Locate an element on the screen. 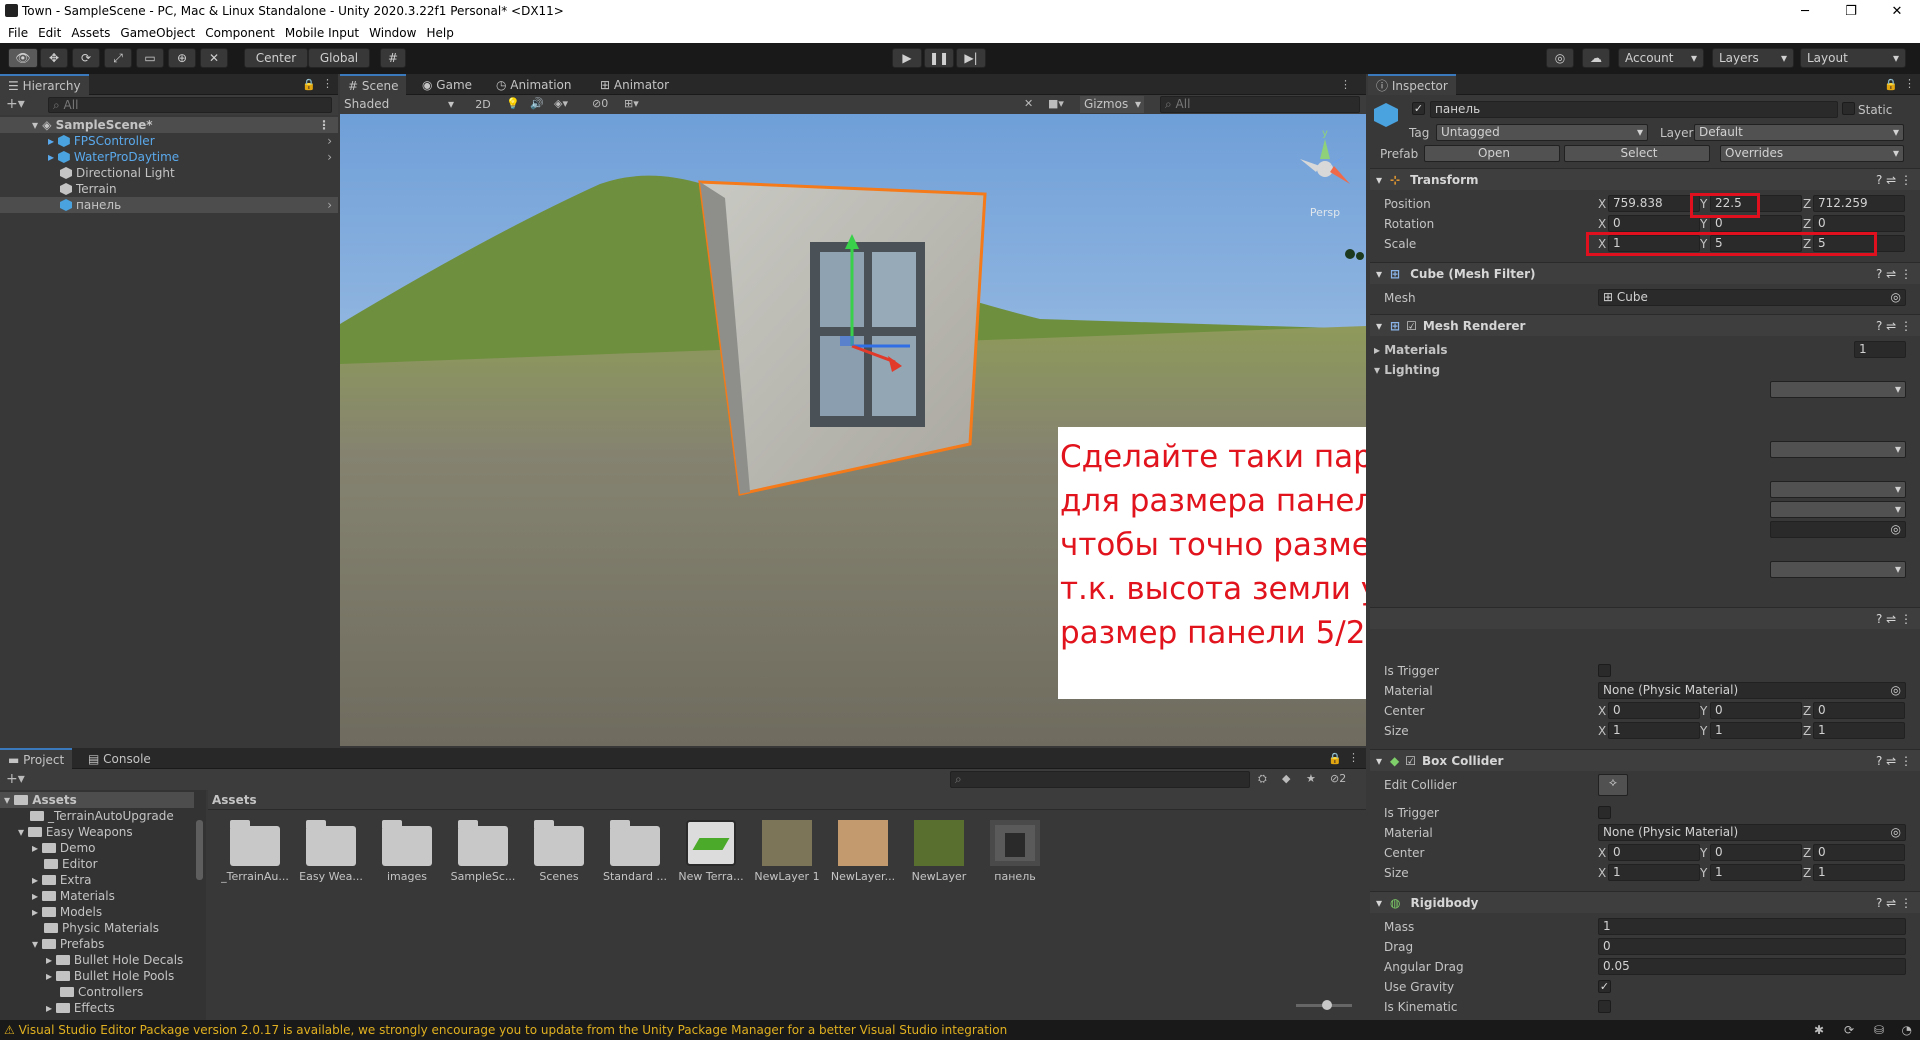  tab-scene: # Scene is located at coordinates (373, 84).